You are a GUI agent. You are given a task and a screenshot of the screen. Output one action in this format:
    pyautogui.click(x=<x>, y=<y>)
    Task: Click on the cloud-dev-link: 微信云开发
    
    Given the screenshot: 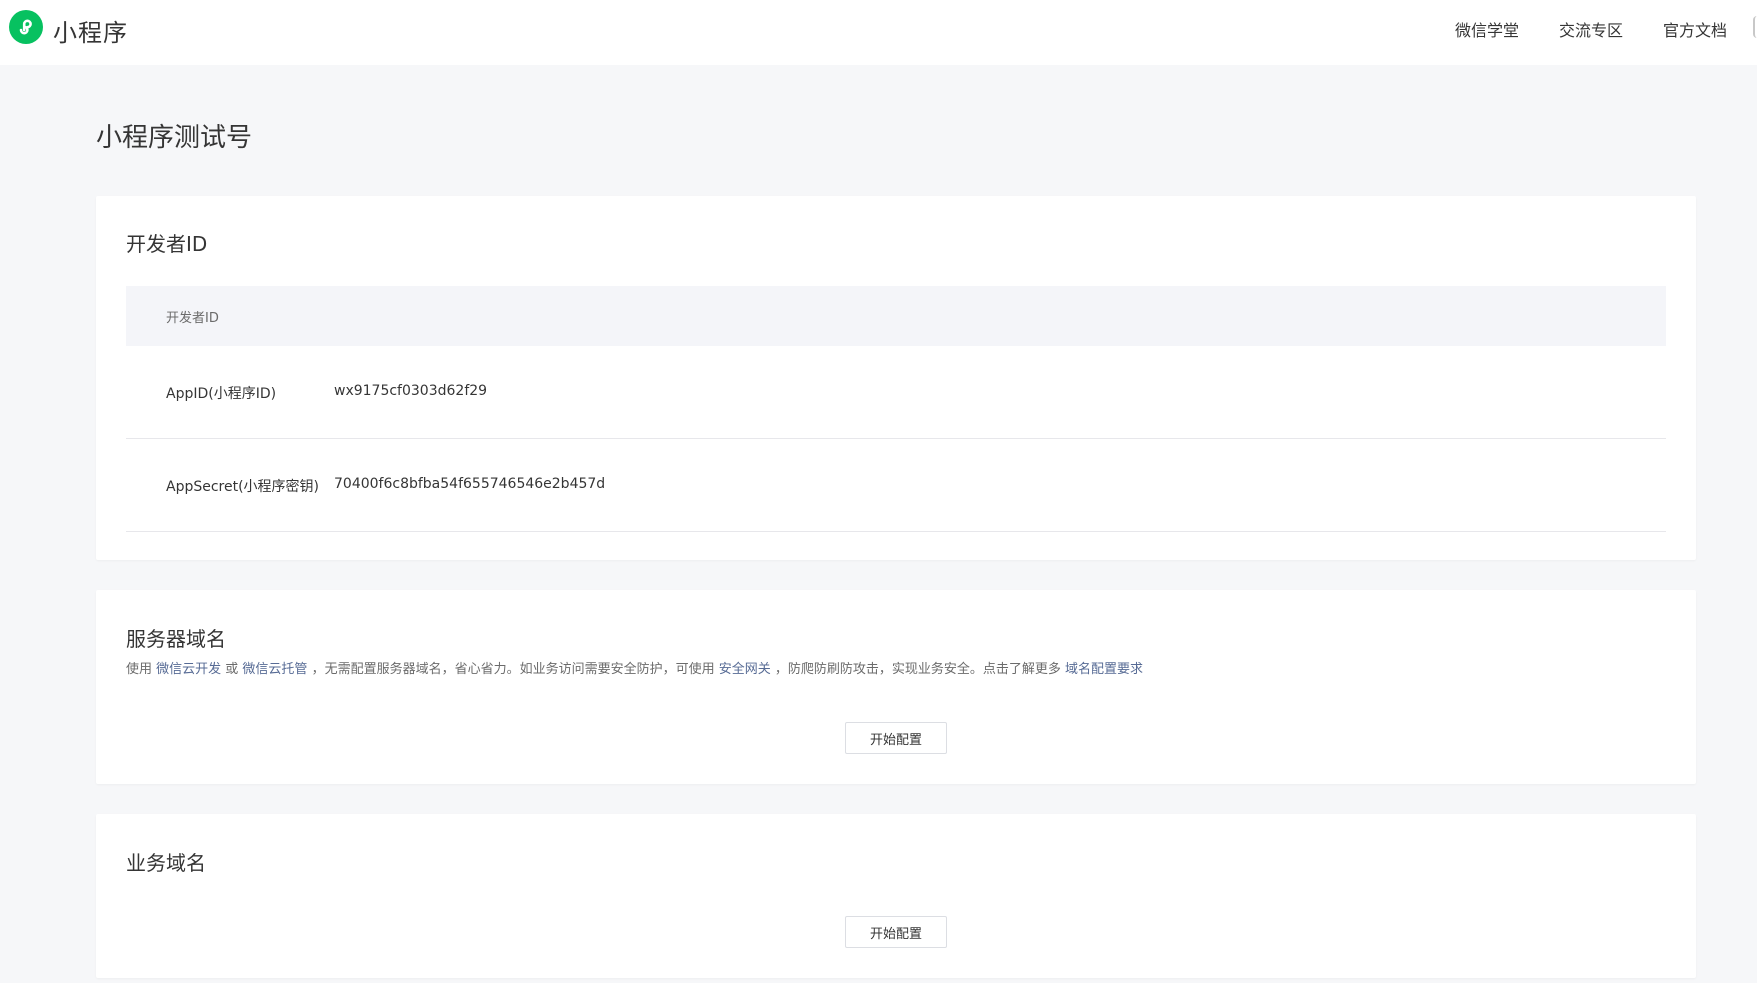 What is the action you would take?
    pyautogui.click(x=188, y=669)
    